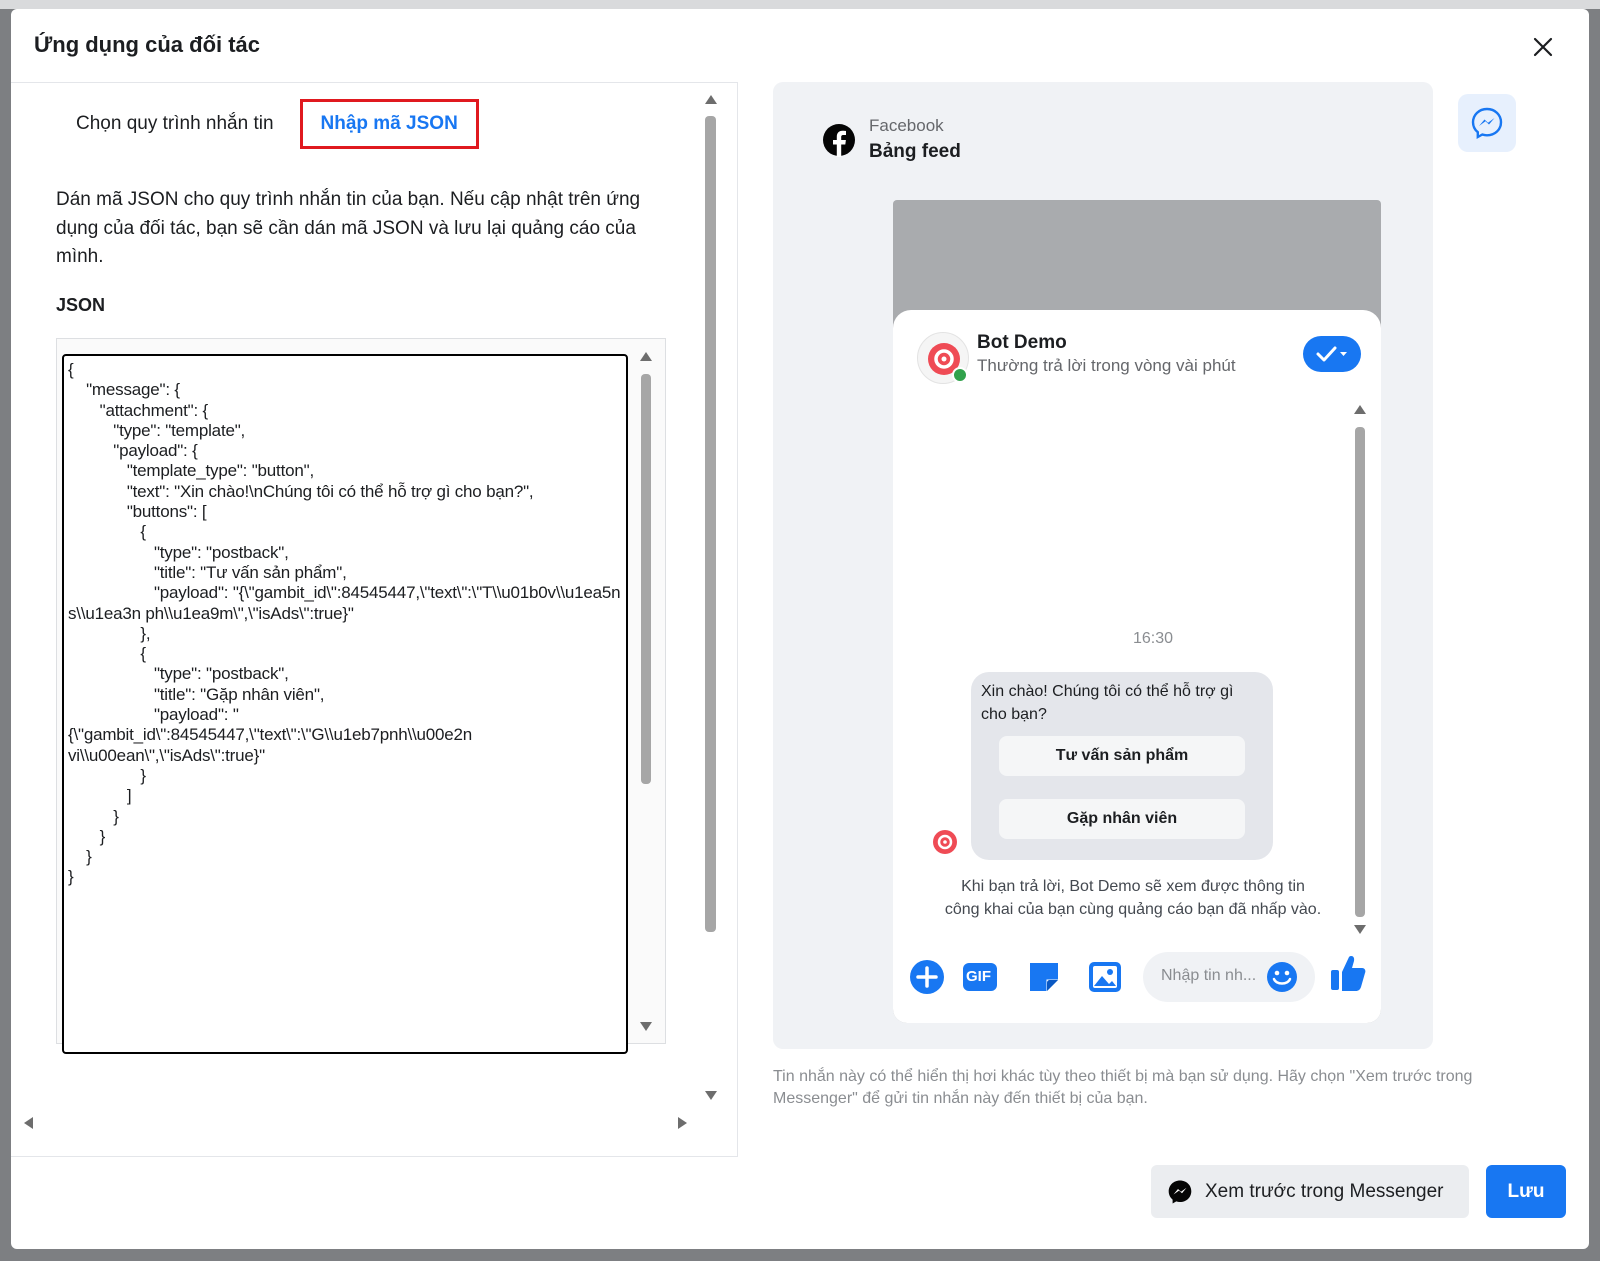 Image resolution: width=1600 pixels, height=1261 pixels. Describe the element at coordinates (800, 46) in the screenshot. I see `dialog-header: Ứng dụng của đối tác` at that location.